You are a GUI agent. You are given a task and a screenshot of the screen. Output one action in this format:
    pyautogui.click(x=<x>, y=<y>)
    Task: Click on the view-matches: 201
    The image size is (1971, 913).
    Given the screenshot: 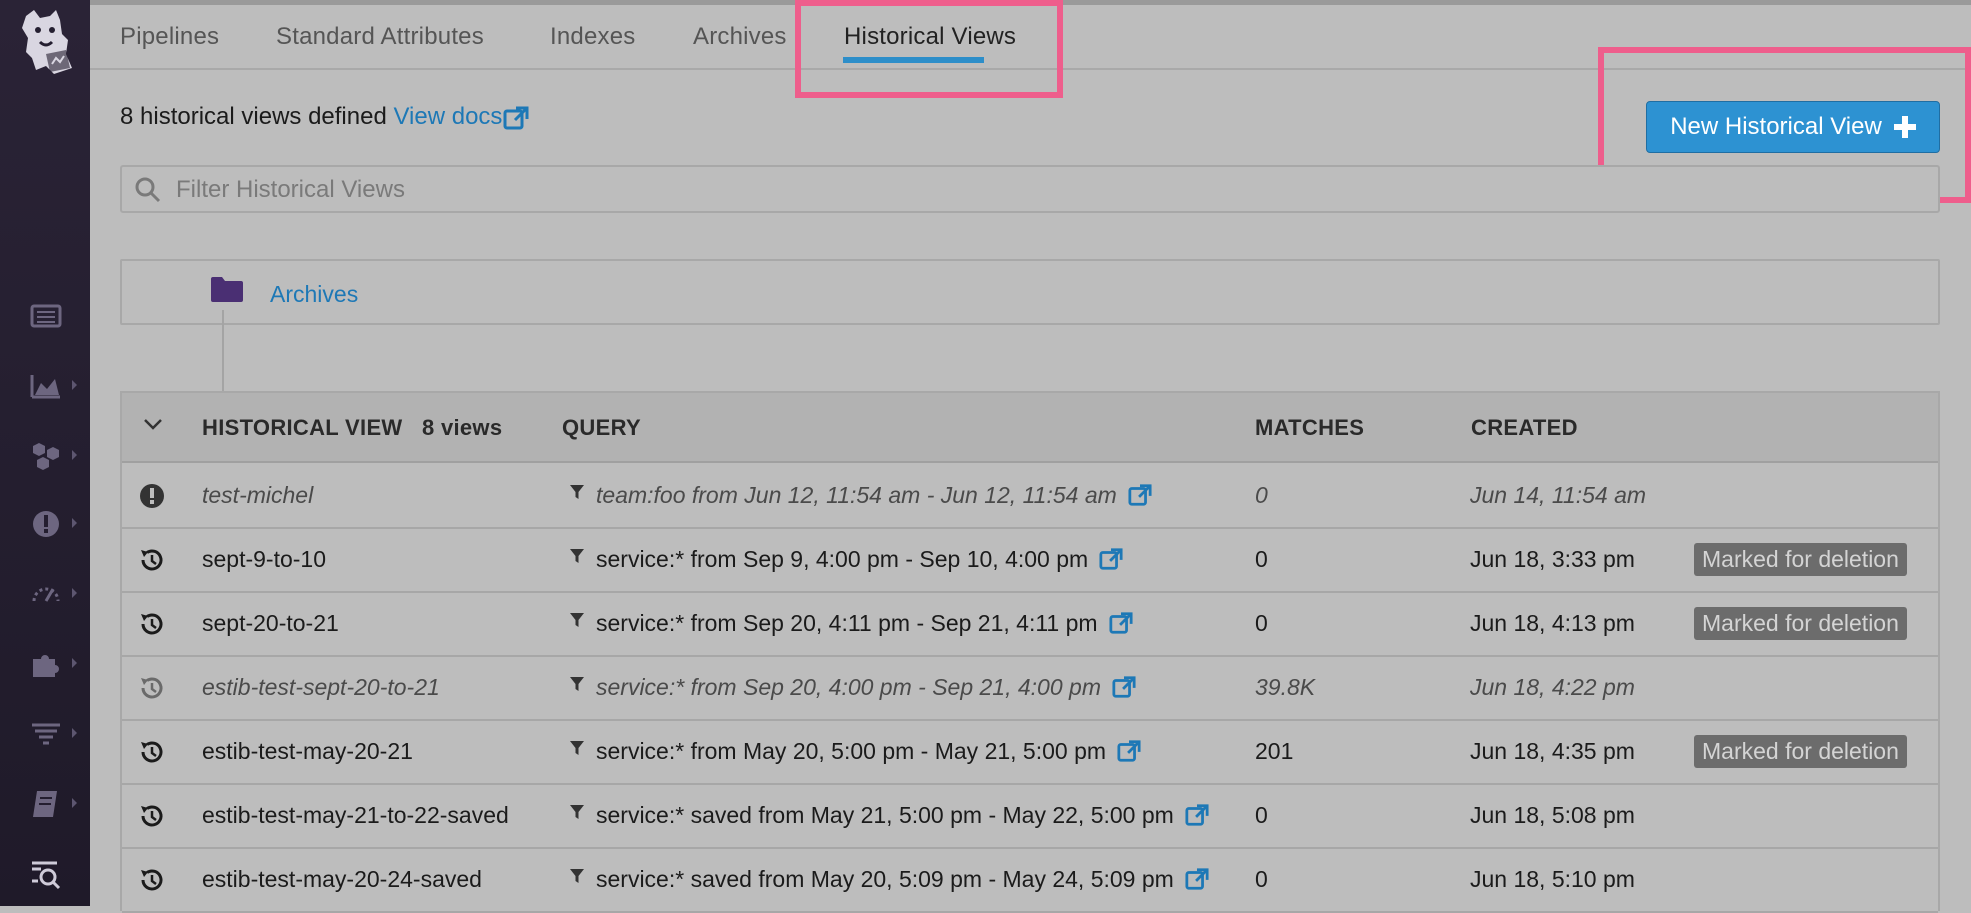 What is the action you would take?
    pyautogui.click(x=1274, y=751)
    